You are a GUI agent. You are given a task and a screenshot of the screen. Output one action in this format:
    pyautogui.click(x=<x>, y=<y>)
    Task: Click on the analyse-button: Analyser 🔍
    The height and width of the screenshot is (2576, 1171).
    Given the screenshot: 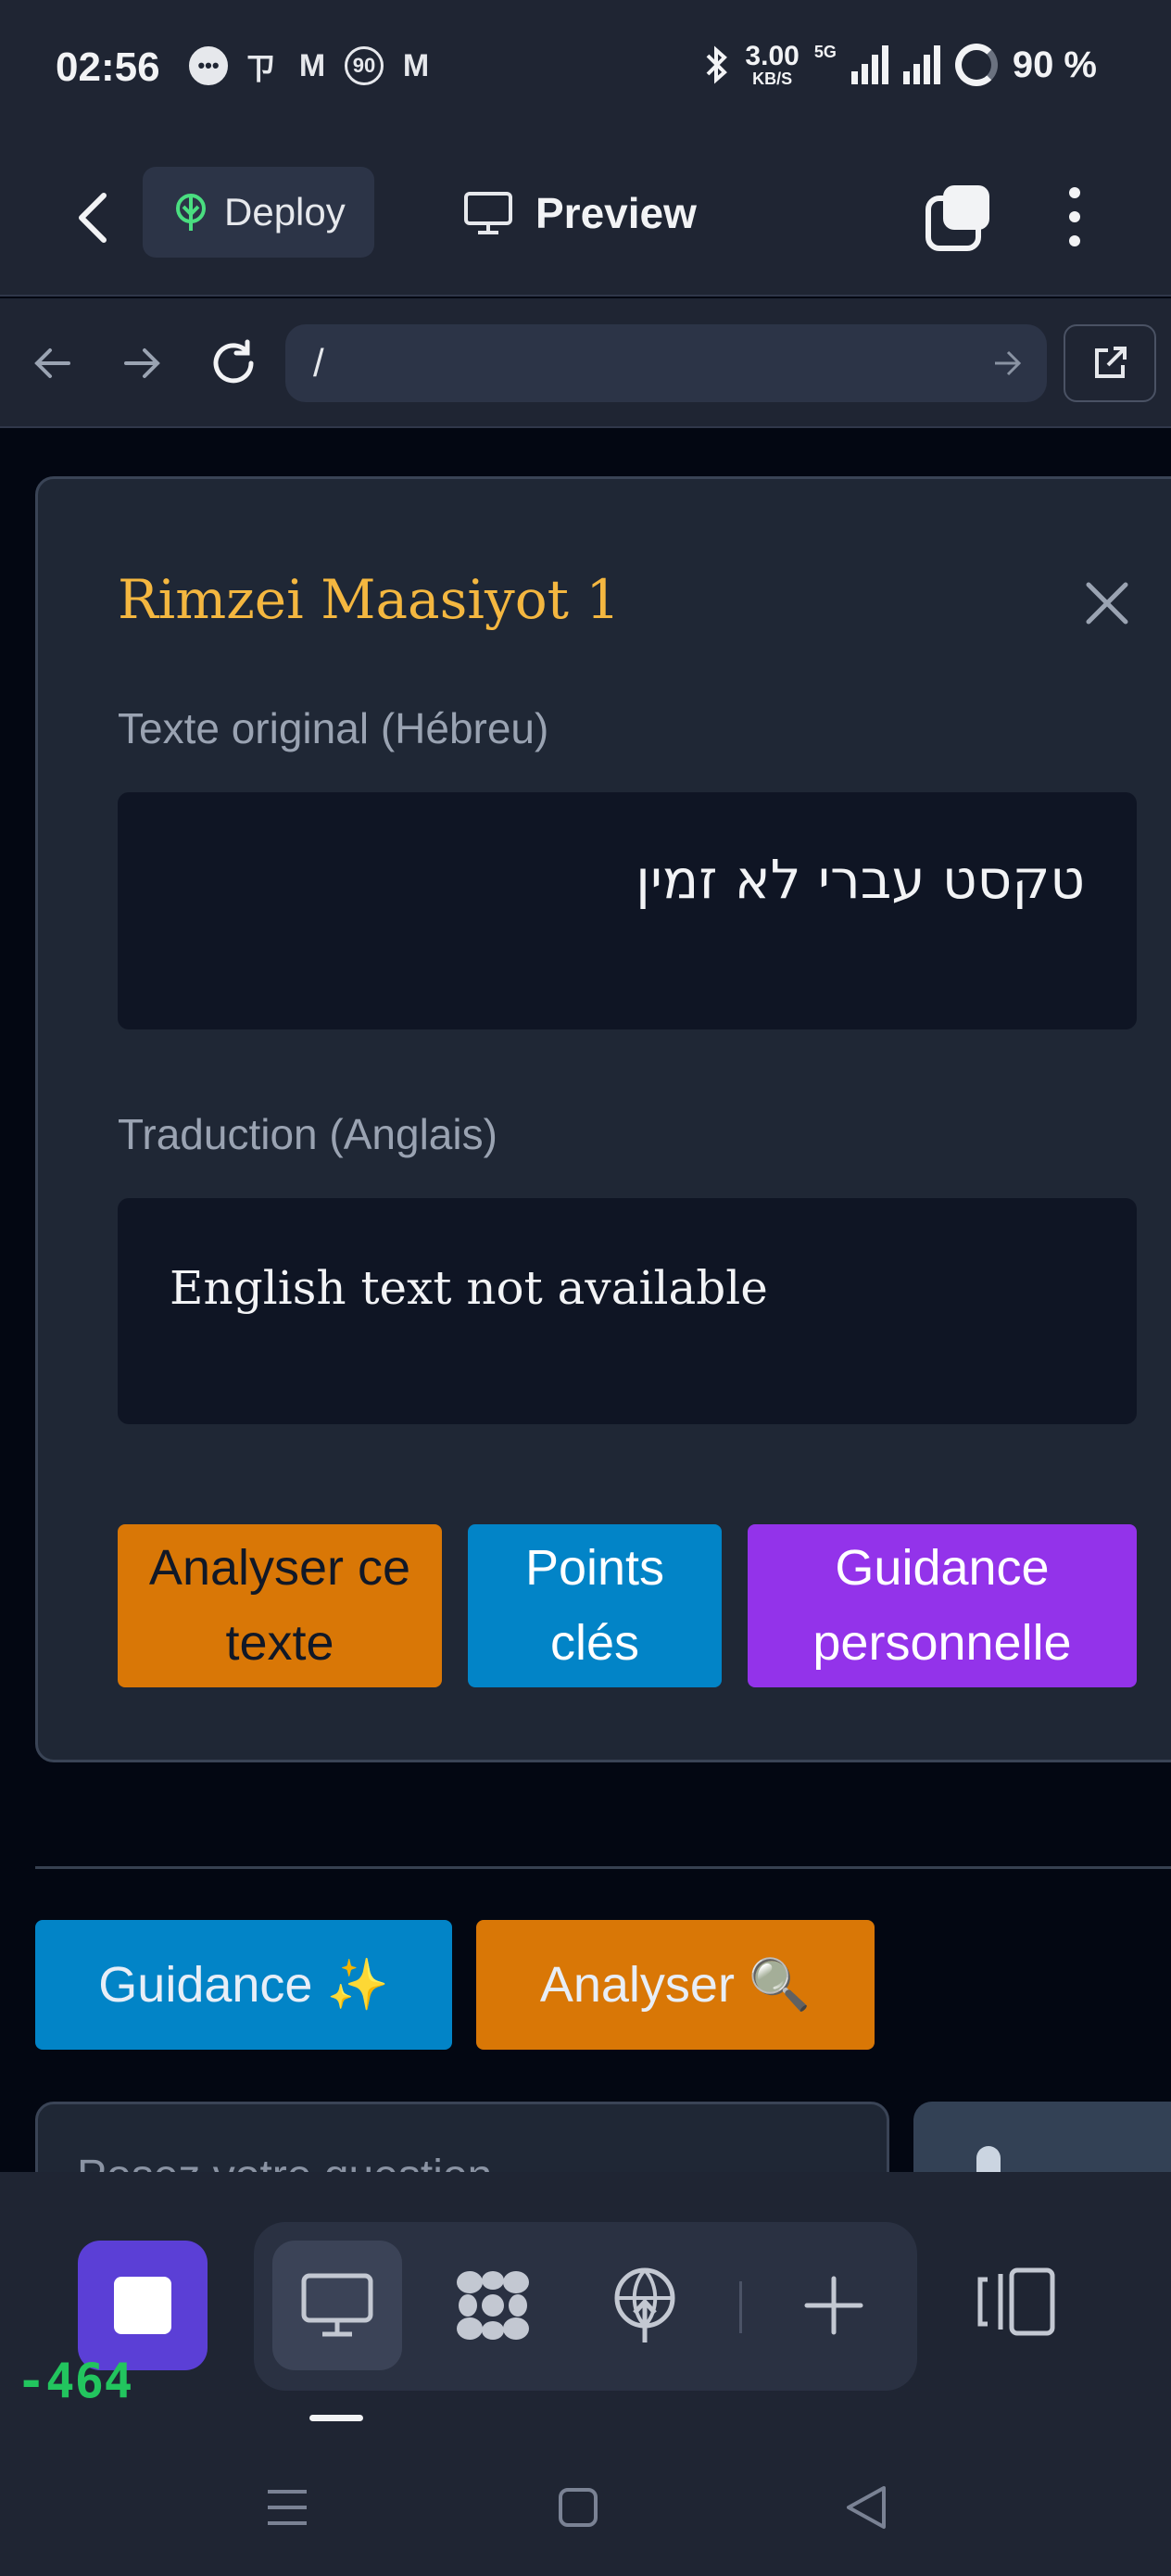 What is the action you would take?
    pyautogui.click(x=676, y=1985)
    